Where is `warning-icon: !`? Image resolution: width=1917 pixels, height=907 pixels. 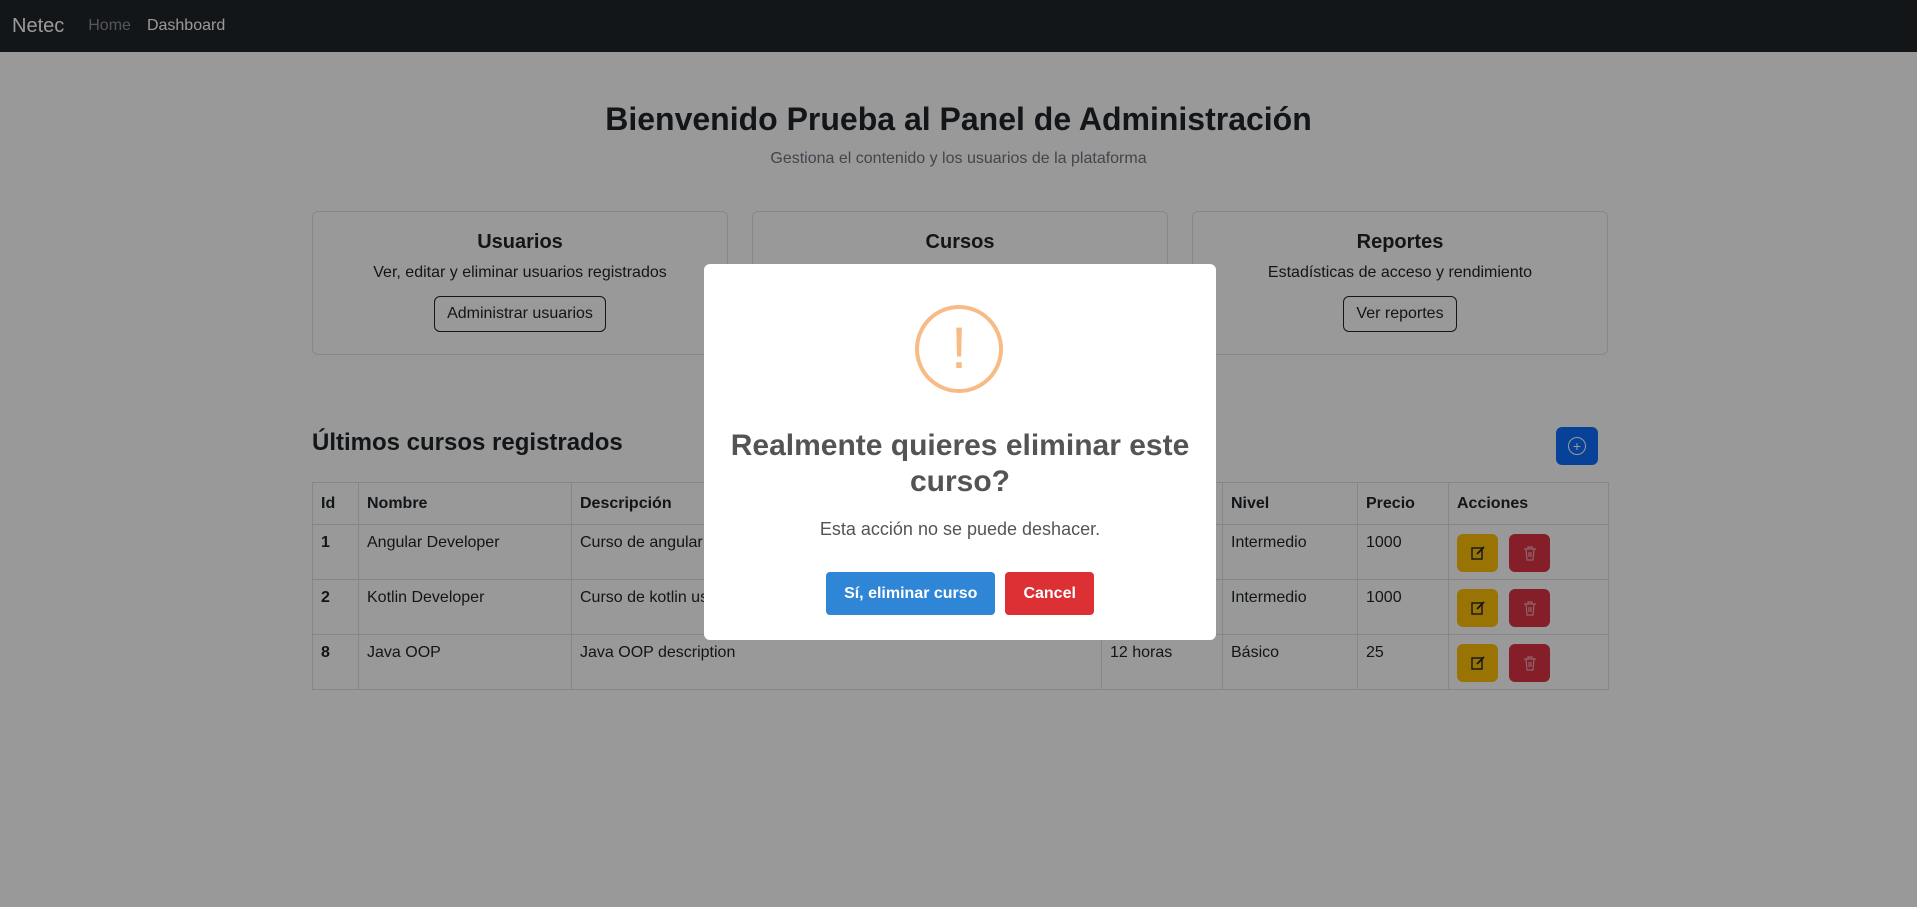 warning-icon: ! is located at coordinates (959, 349).